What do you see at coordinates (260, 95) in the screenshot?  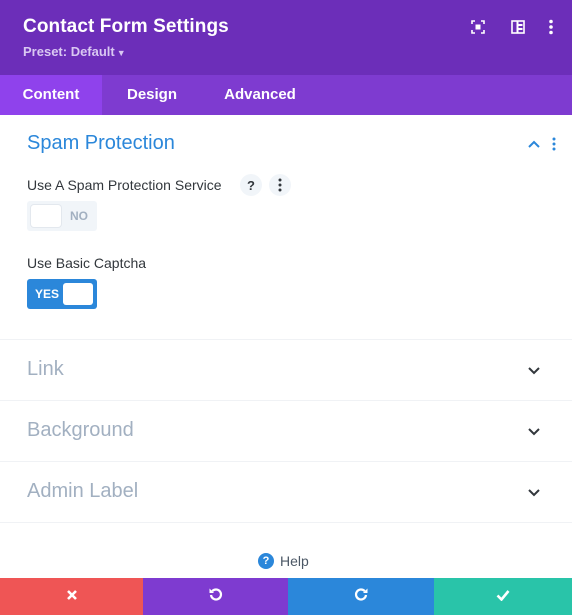 I see `tab-advanced: Advanced` at bounding box center [260, 95].